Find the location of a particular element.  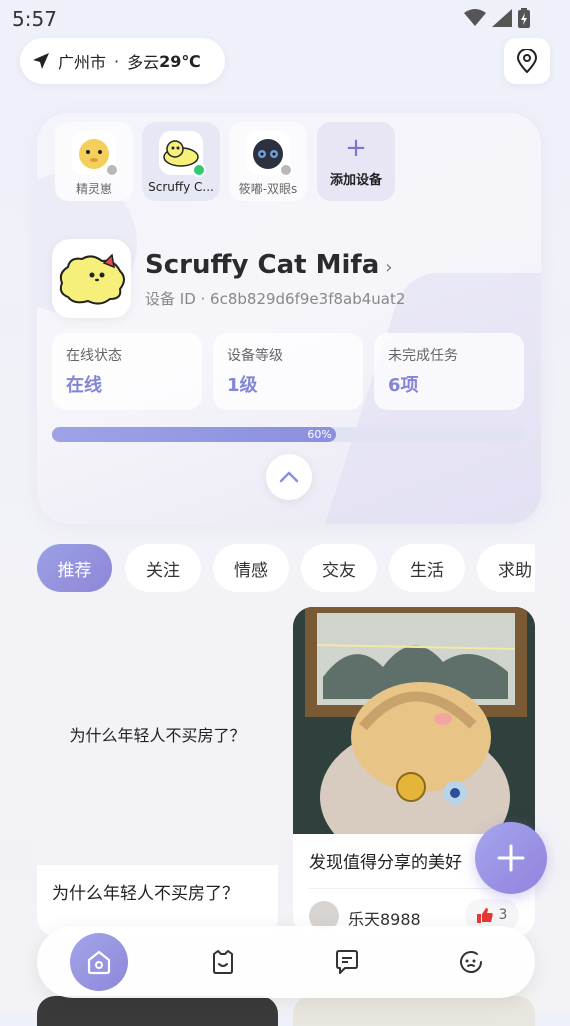

category-tabs: 推荐 关注 情感 交友 生活 求助 is located at coordinates (286, 568).